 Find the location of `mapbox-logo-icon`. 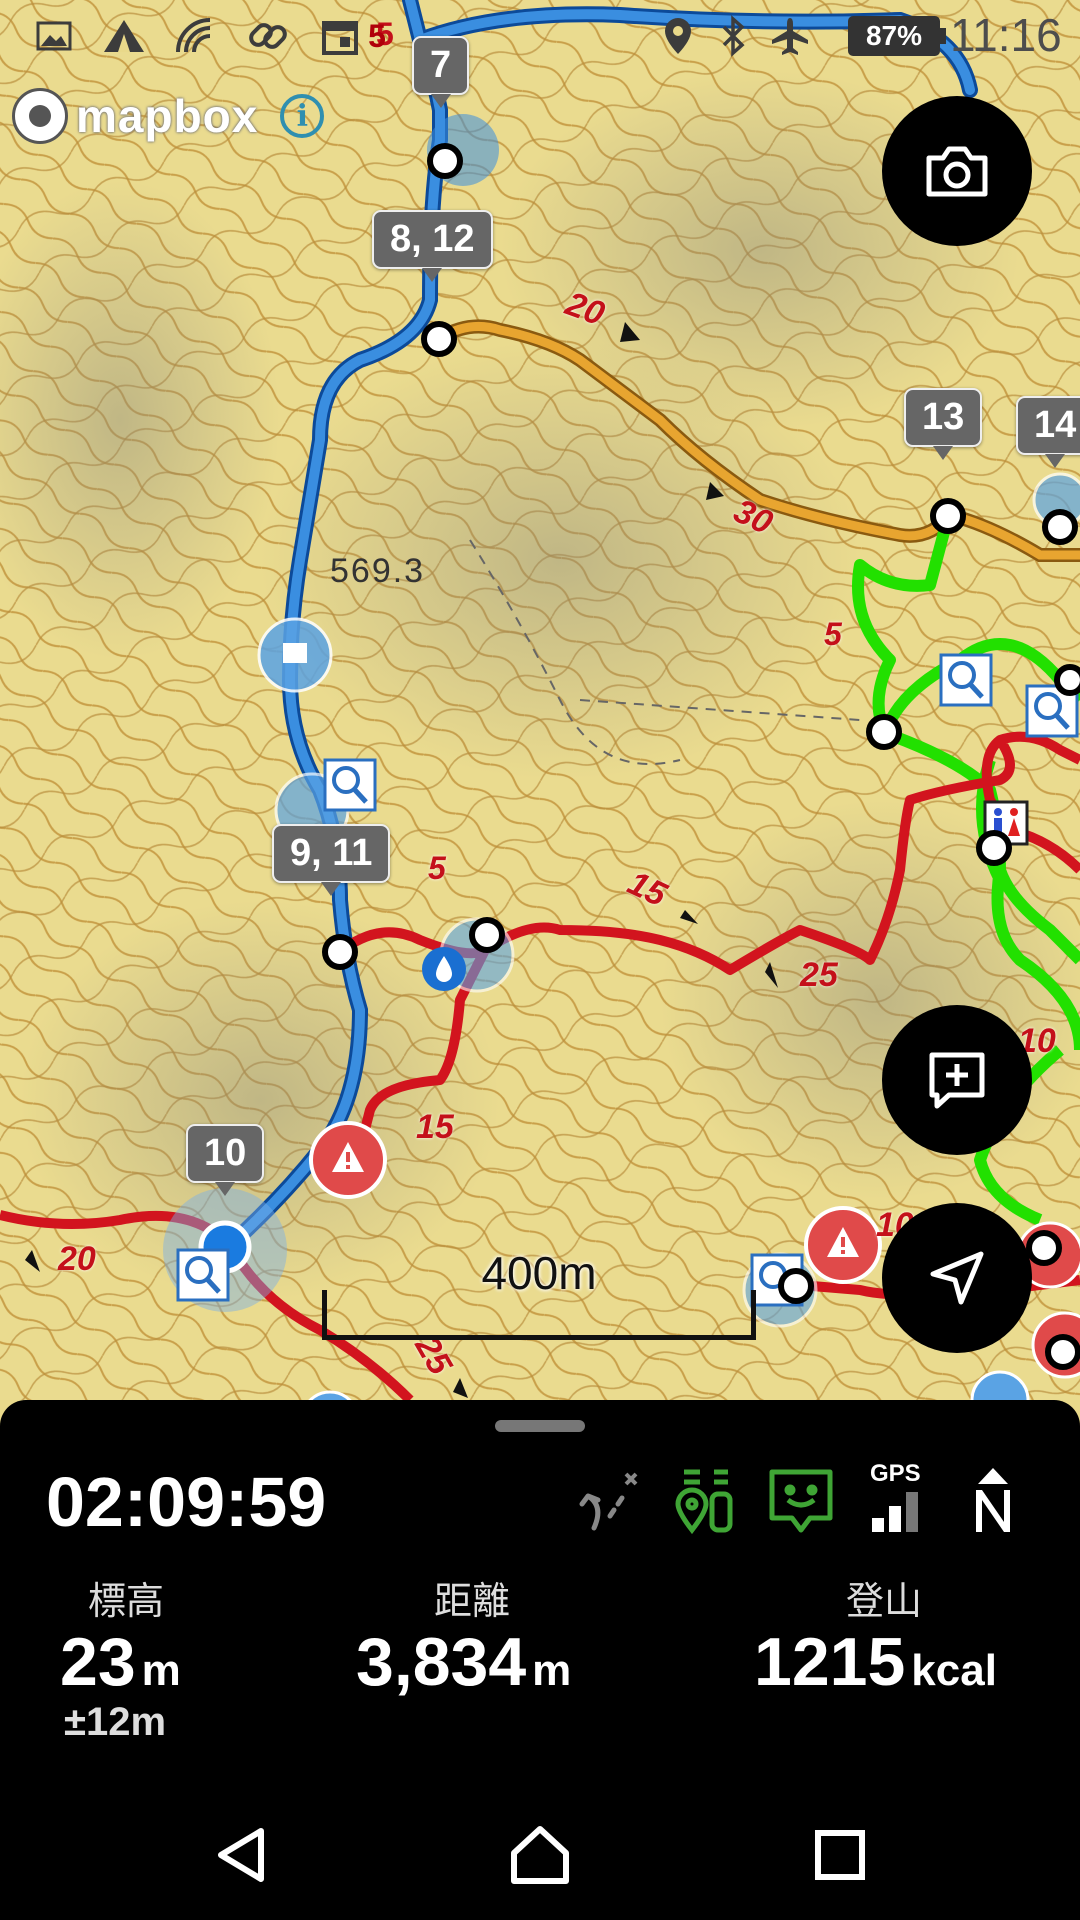

mapbox-logo-icon is located at coordinates (40, 116).